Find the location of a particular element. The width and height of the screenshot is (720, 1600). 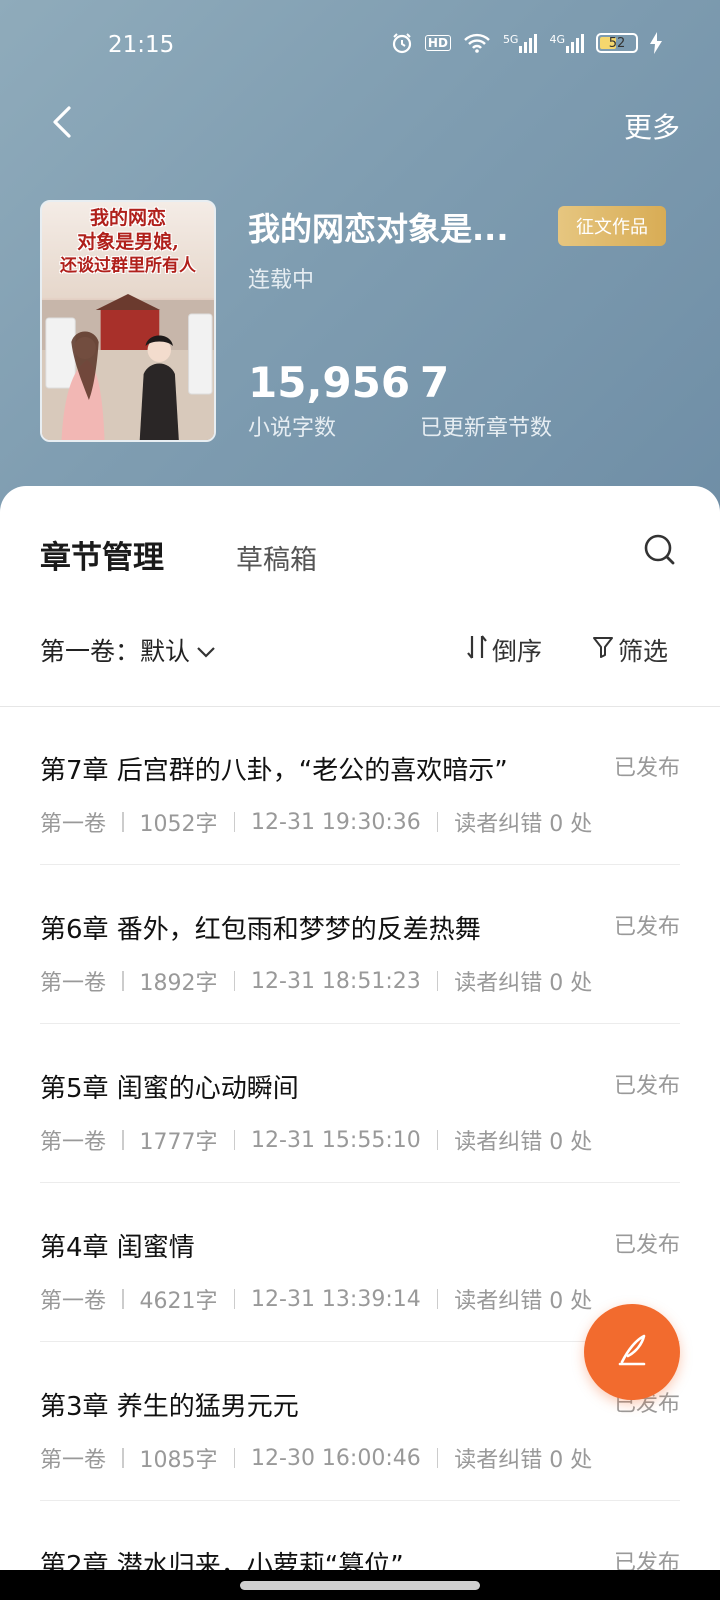

contest-badge: 征文作品 is located at coordinates (612, 226).